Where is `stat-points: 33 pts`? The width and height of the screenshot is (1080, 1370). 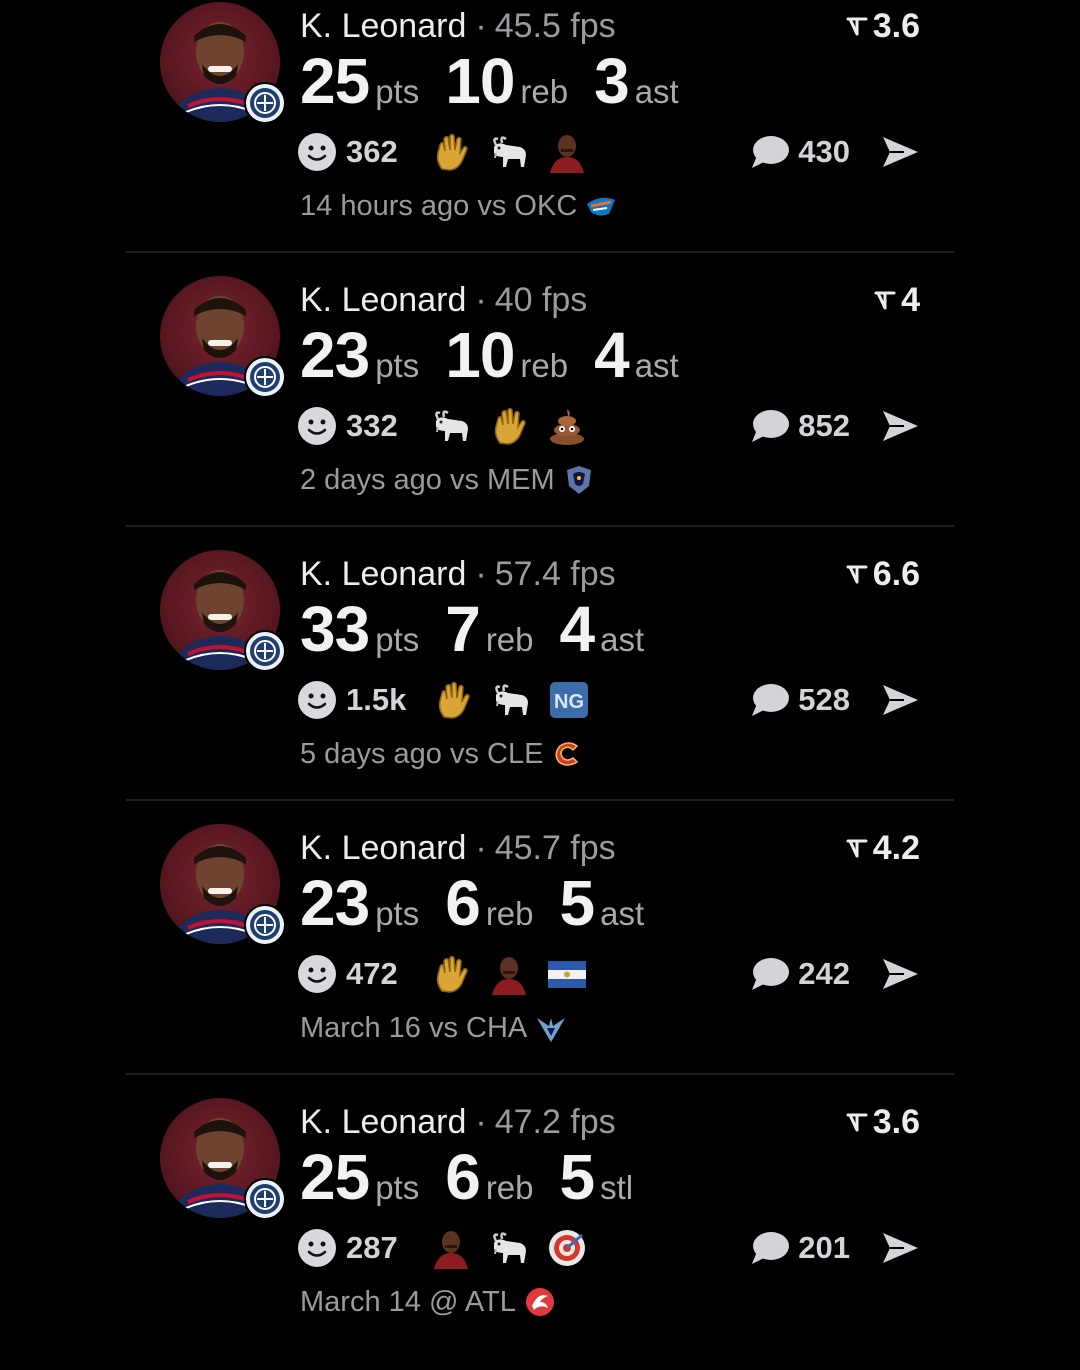
stat-points: 33 pts is located at coordinates (359, 629).